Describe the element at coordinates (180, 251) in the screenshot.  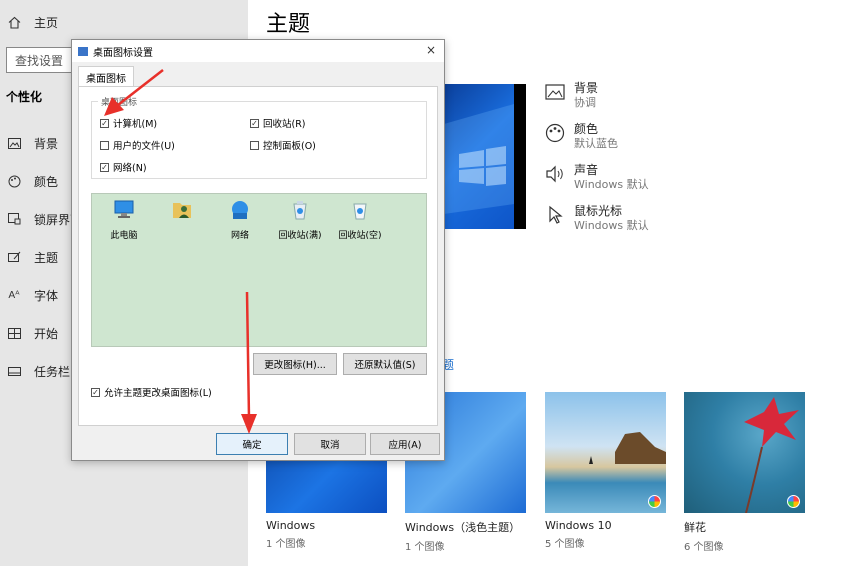
I see `annotation-arrows` at that location.